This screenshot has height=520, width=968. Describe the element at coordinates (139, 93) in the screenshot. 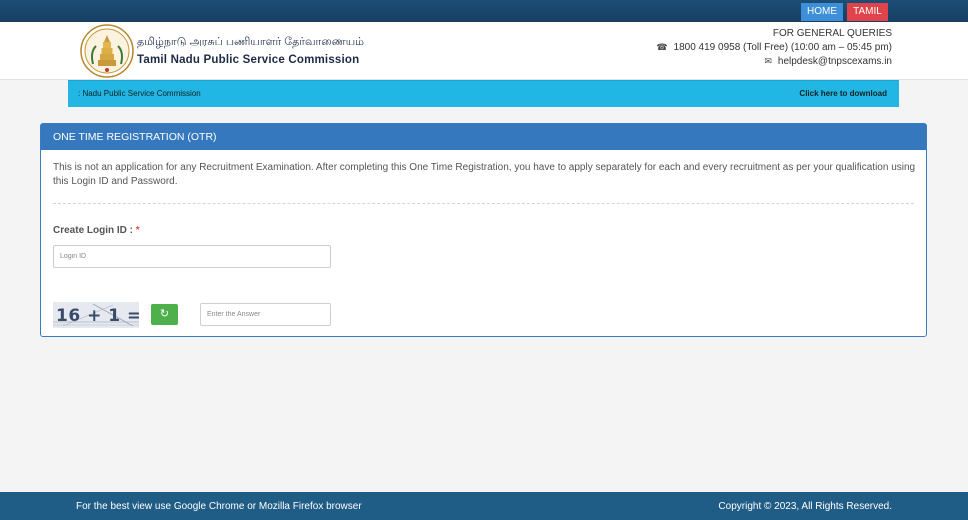

I see `ticker-text: : Nadu Public Service Commission` at that location.